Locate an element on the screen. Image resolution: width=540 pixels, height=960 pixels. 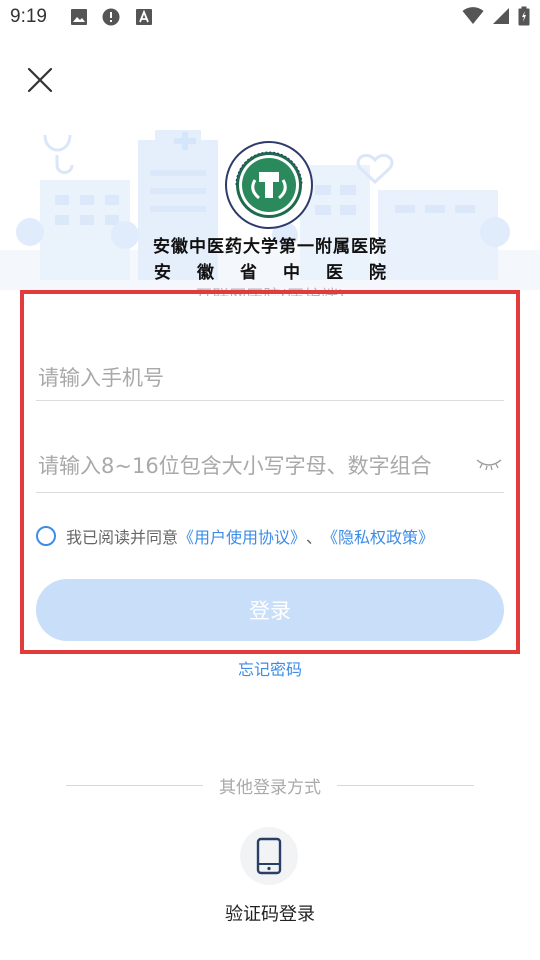
other-login-title: 其他登录方式 is located at coordinates (270, 787).